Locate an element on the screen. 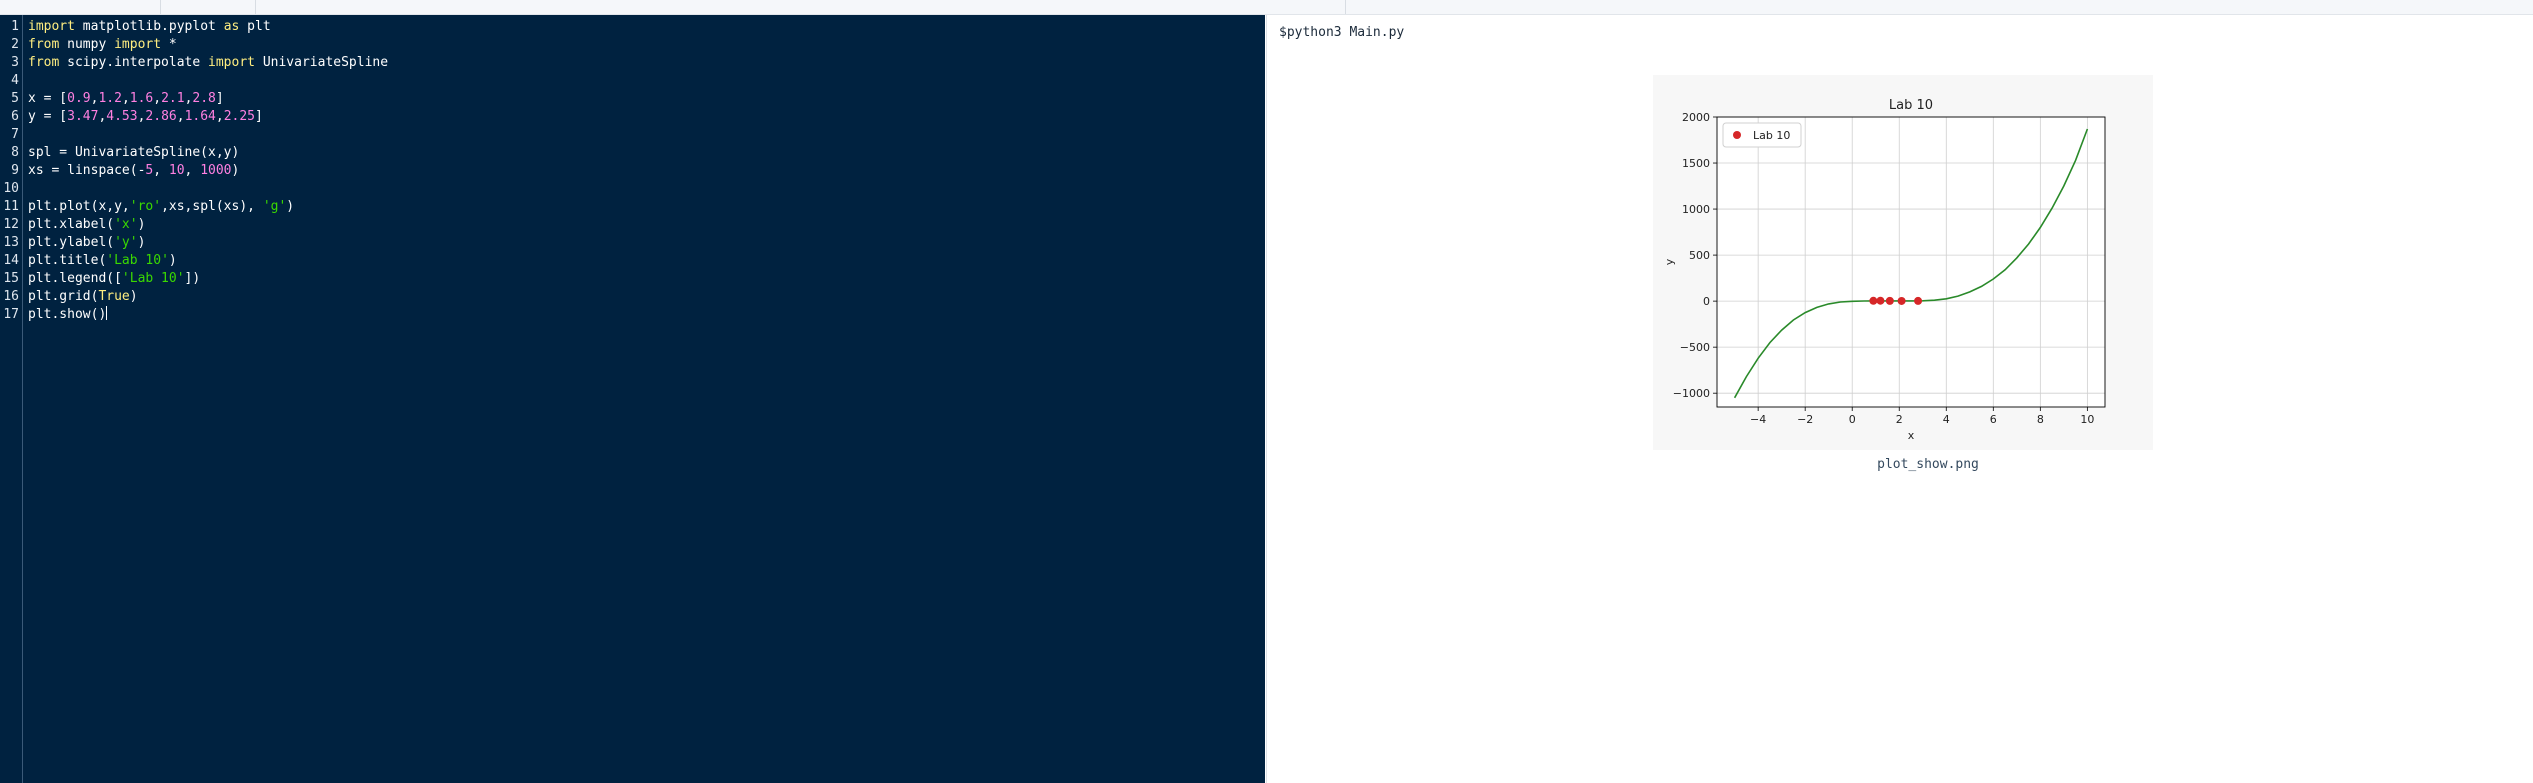 This screenshot has height=783, width=2533. code-token: plt.legend([ is located at coordinates (75, 278).